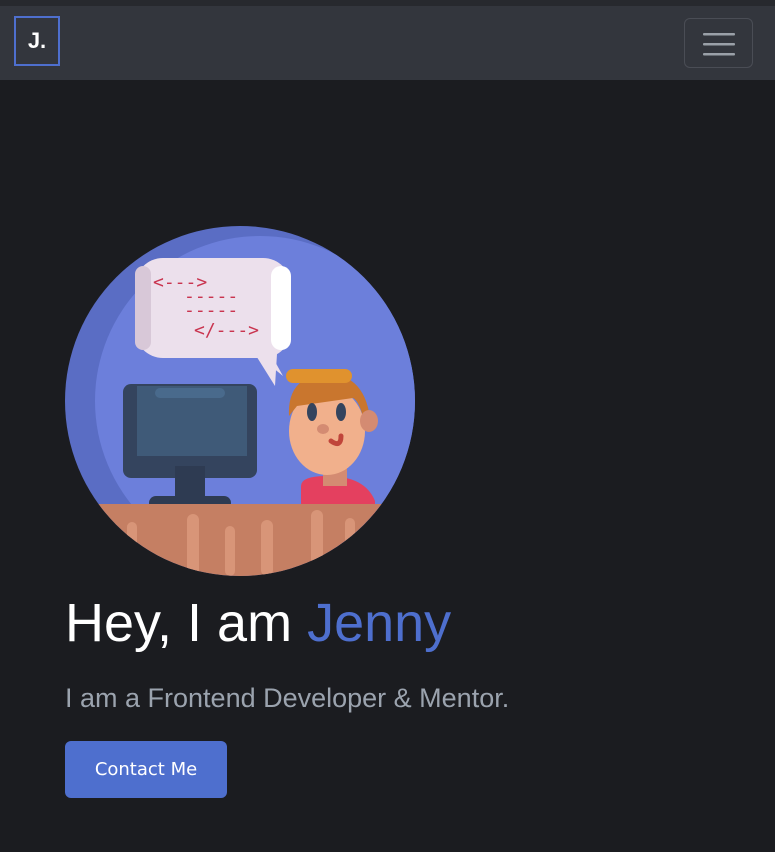 This screenshot has height=852, width=775. I want to click on code-line-3: -----, so click(211, 310).